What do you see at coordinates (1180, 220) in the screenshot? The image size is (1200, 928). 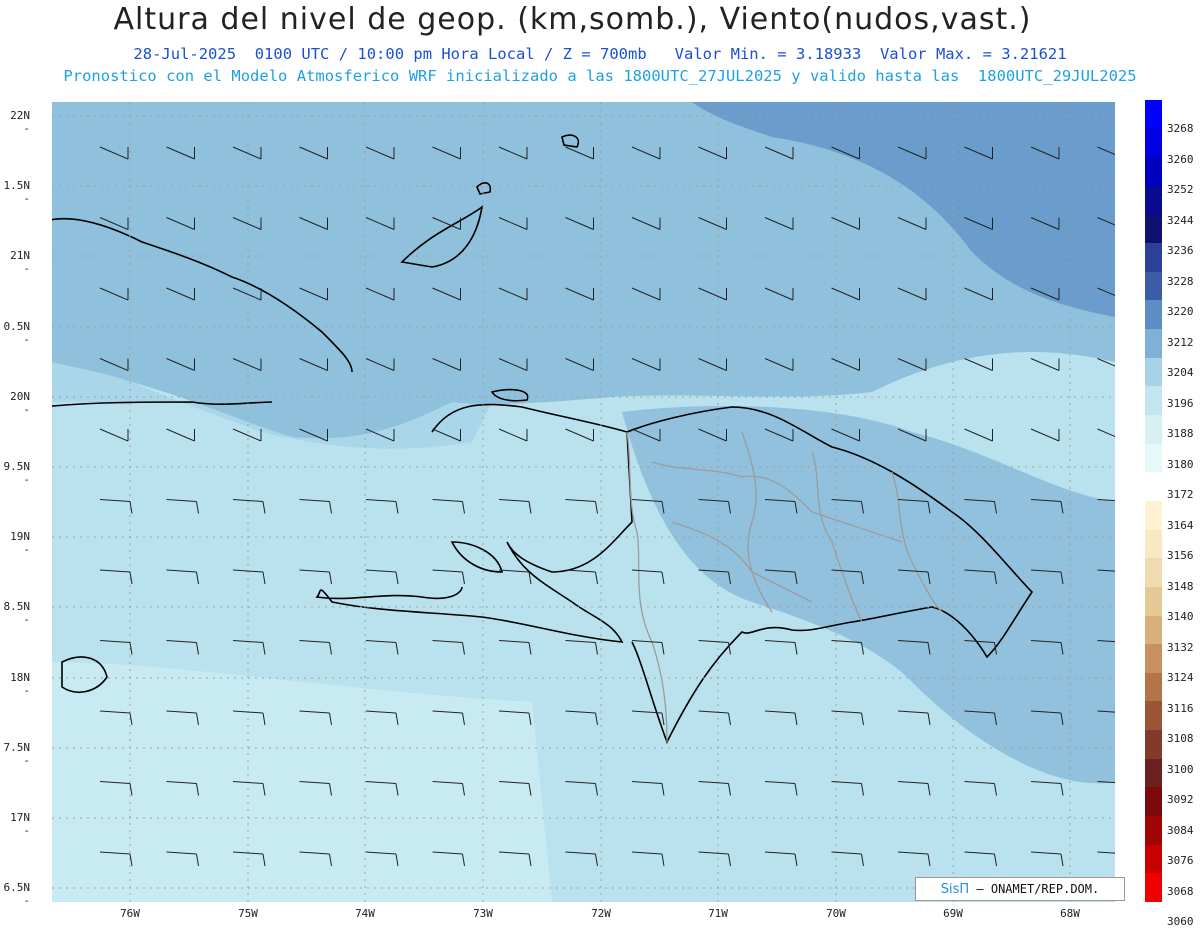 I see `colorbar-label: 3244` at bounding box center [1180, 220].